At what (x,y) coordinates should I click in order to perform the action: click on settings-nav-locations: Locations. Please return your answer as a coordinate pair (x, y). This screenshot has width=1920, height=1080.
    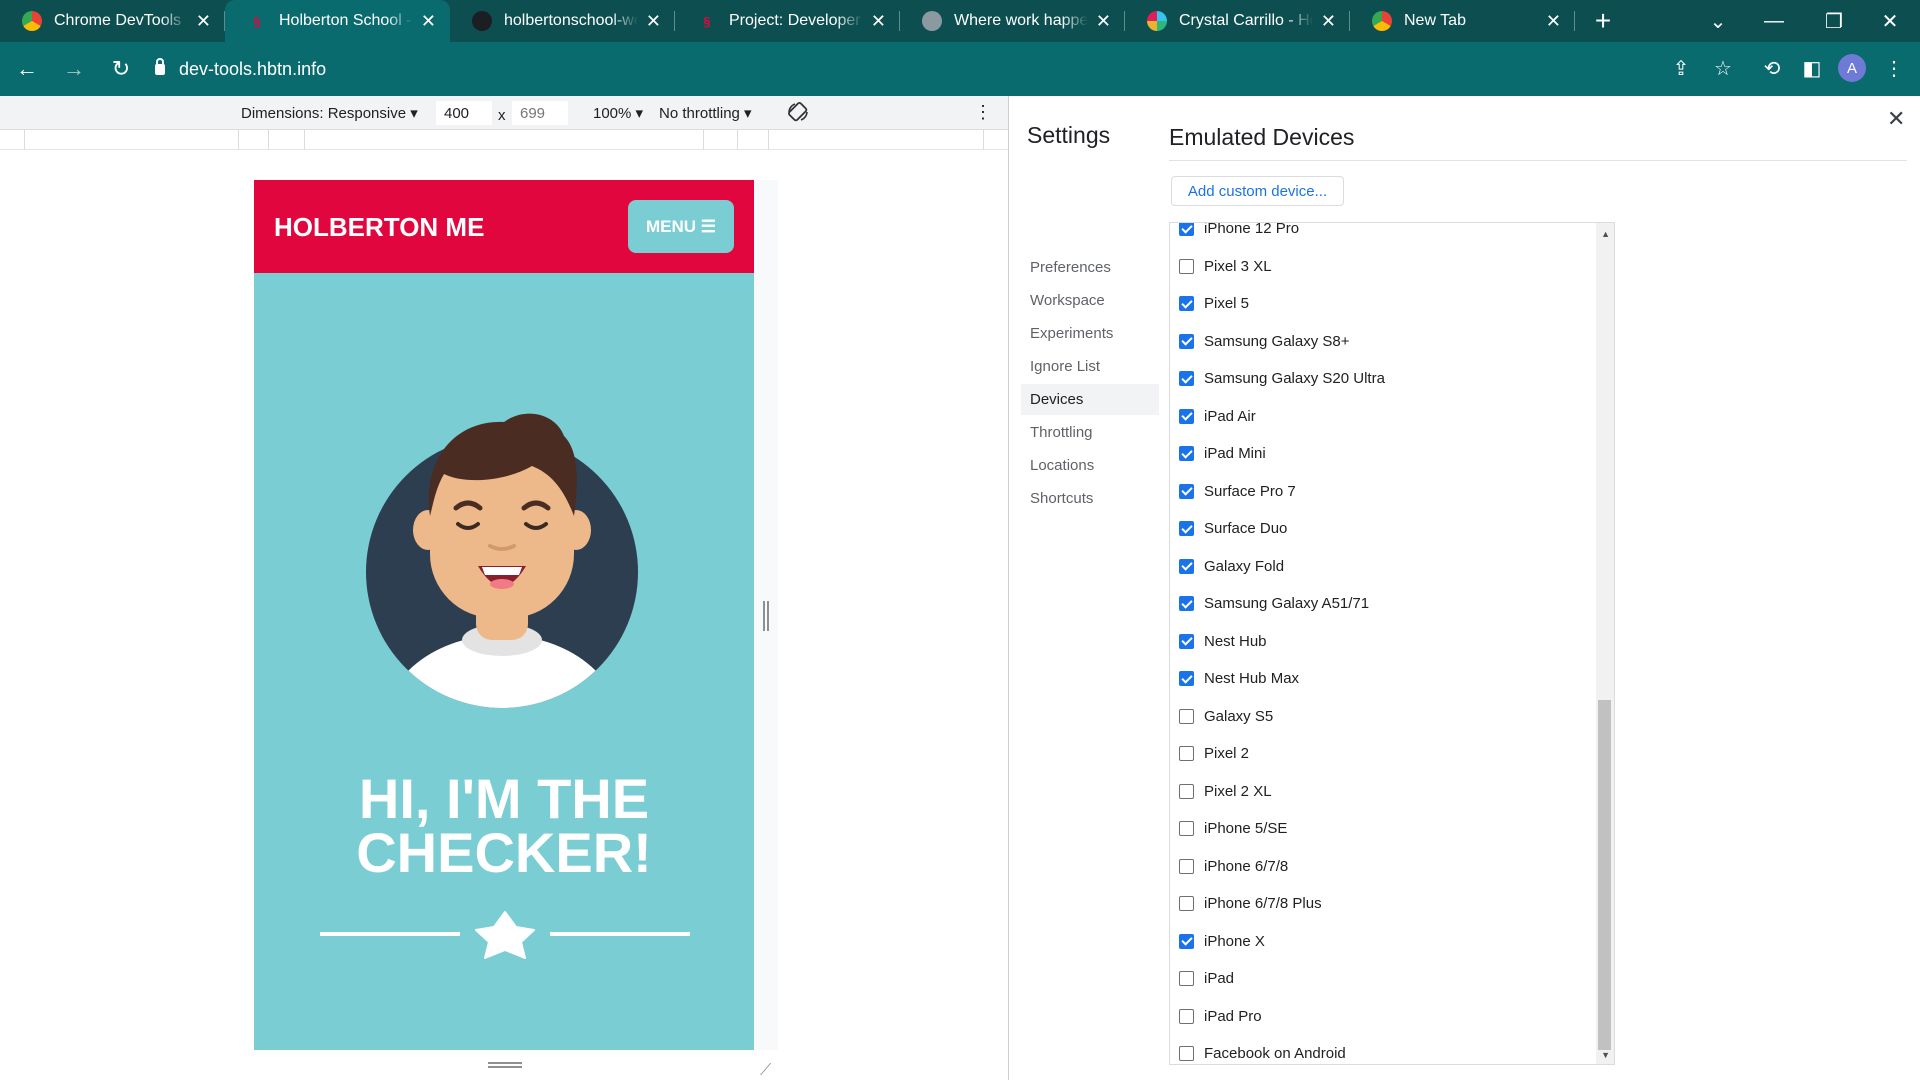
    Looking at the image, I should click on (1090, 465).